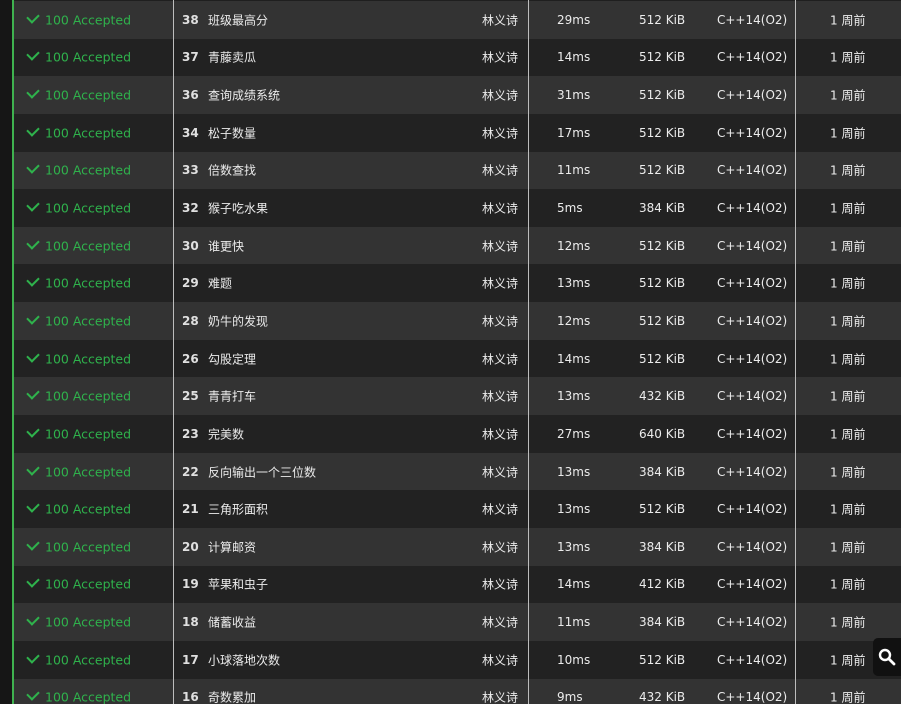 This screenshot has width=901, height=704. I want to click on problem-title-link: 松子数量, so click(232, 132).